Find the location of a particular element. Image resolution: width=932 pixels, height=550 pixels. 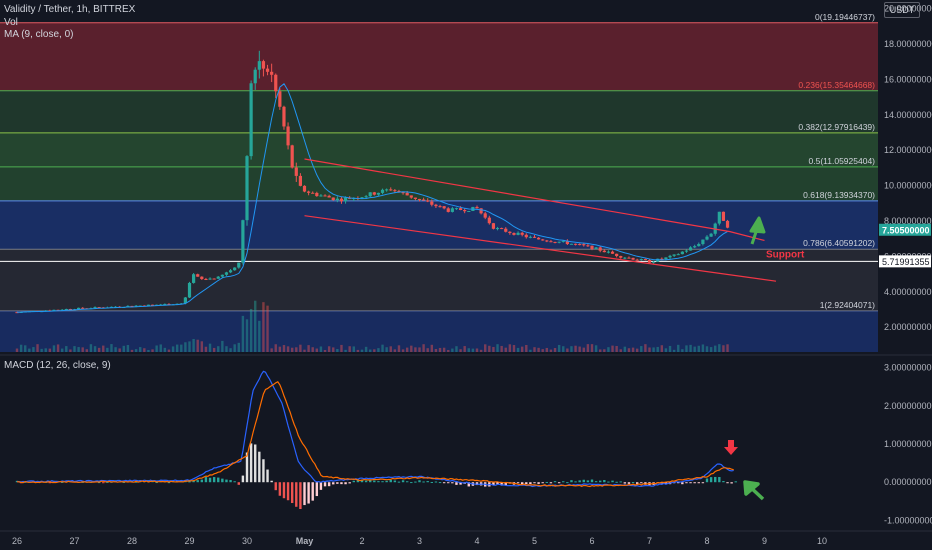

last-price-value: 7.50500000 is located at coordinates (906, 230).